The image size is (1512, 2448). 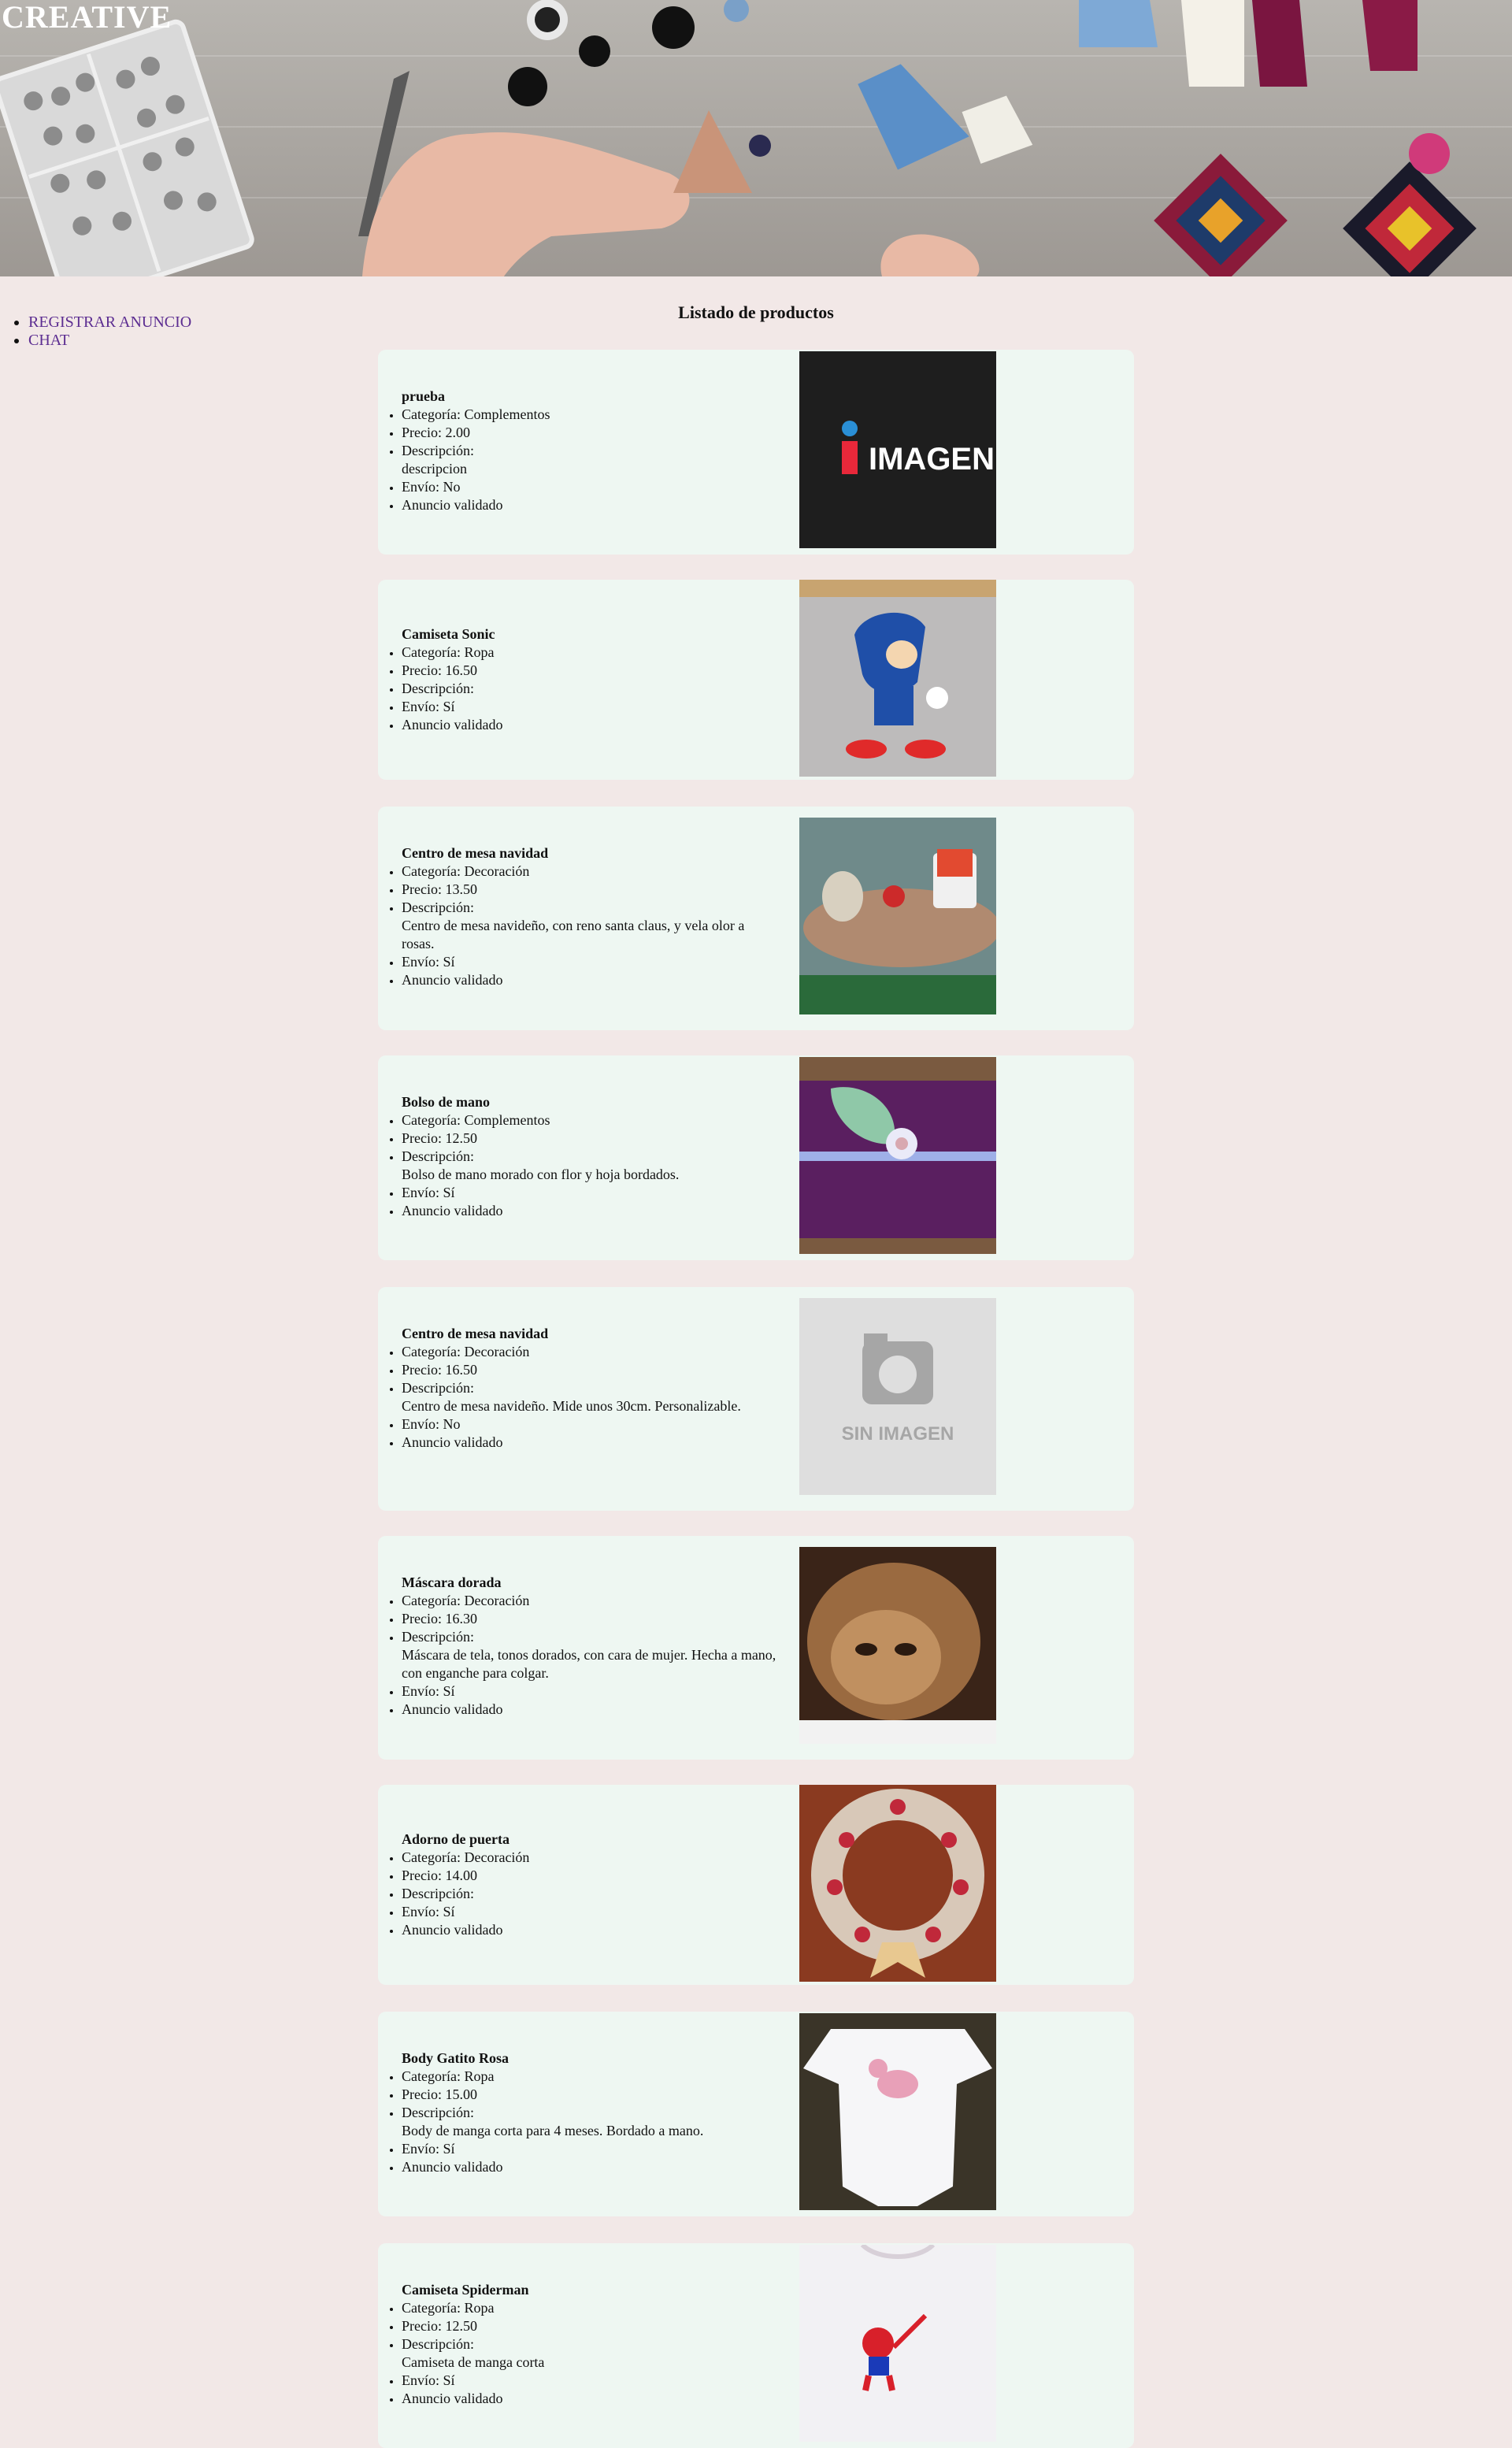 What do you see at coordinates (932, 459) in the screenshot?
I see `imagen-text: IMAGEN` at bounding box center [932, 459].